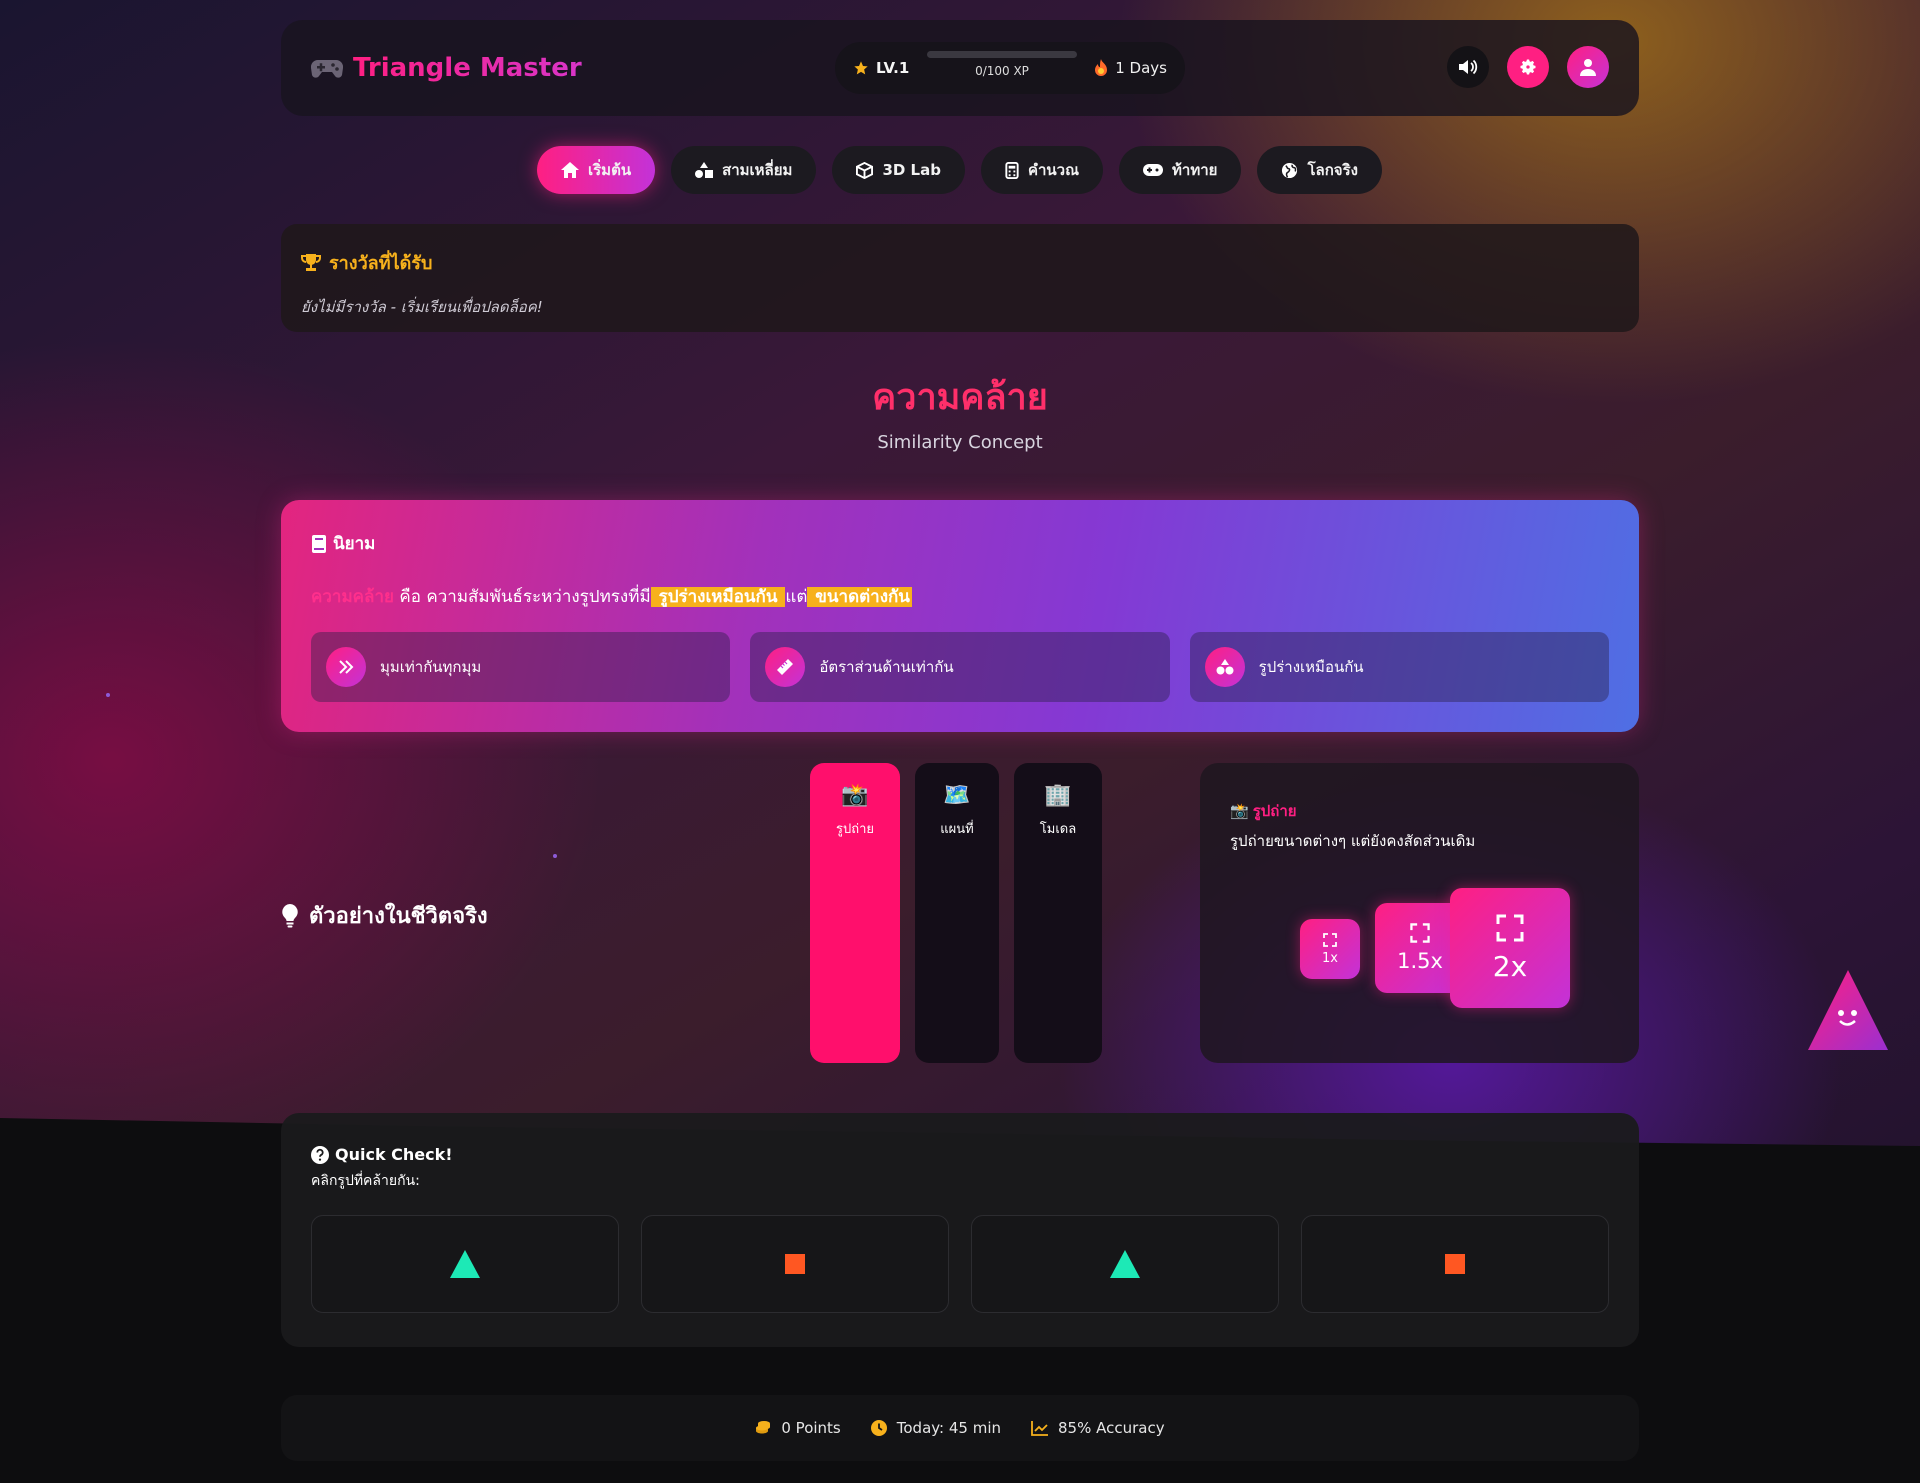  Describe the element at coordinates (290, 915) in the screenshot. I see `lightbulb-icon` at that location.